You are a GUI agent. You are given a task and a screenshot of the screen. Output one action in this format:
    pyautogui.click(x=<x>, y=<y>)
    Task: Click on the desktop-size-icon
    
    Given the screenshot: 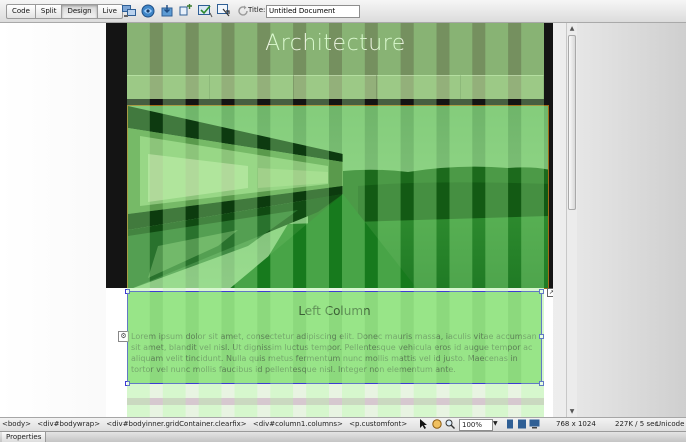 What is the action you would take?
    pyautogui.click(x=534, y=424)
    